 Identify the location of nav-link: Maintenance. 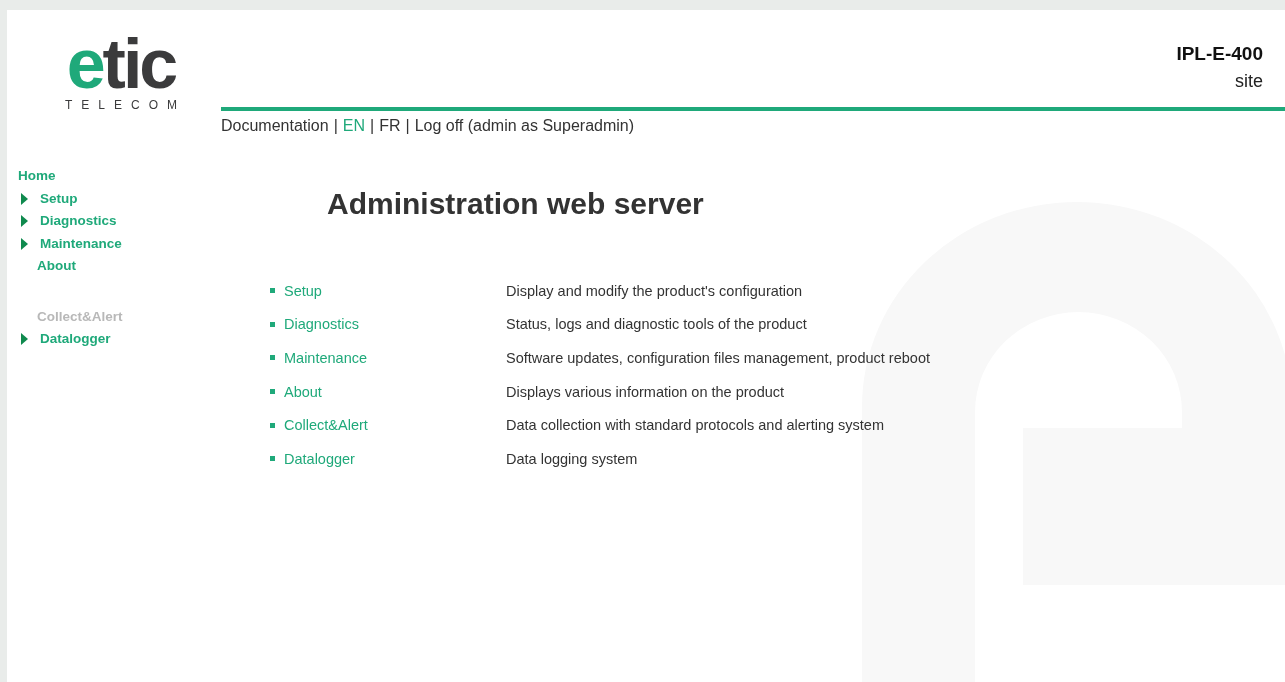
(81, 243).